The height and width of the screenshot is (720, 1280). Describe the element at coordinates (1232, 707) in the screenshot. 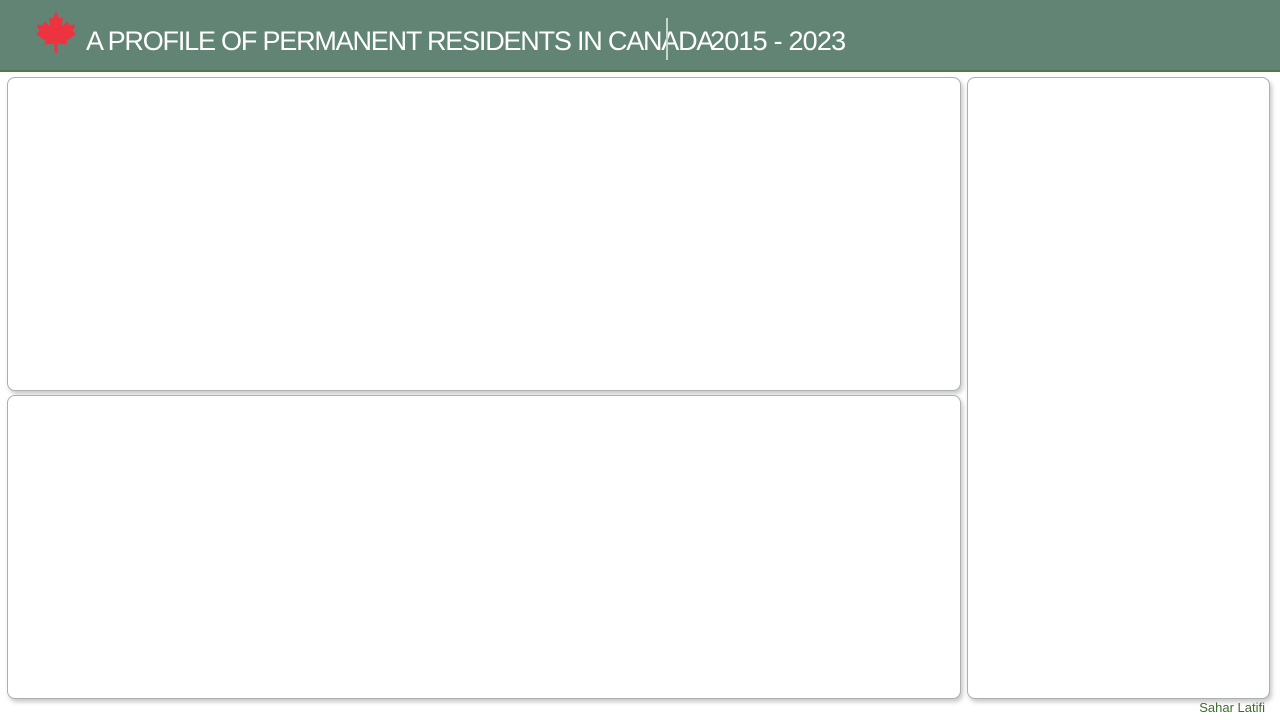

I see `author-credit: Sahar Latifi` at that location.